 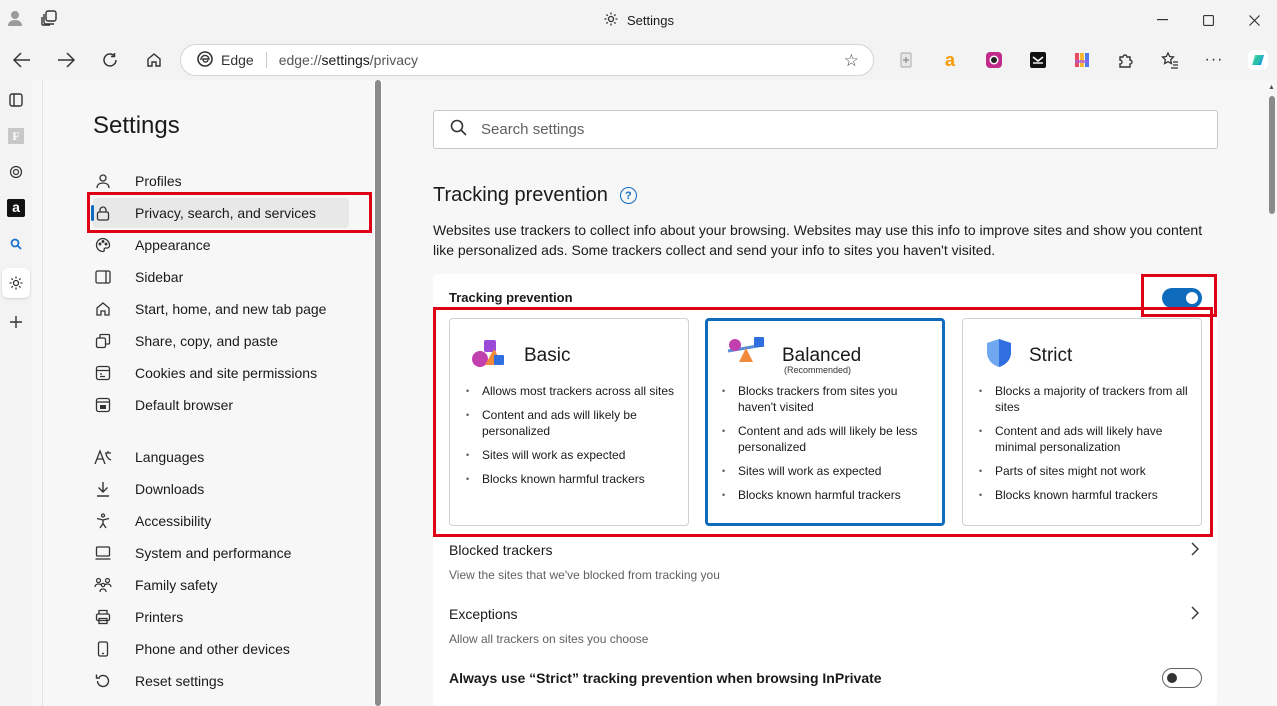 What do you see at coordinates (650, 20) in the screenshot?
I see `window-title: Settings` at bounding box center [650, 20].